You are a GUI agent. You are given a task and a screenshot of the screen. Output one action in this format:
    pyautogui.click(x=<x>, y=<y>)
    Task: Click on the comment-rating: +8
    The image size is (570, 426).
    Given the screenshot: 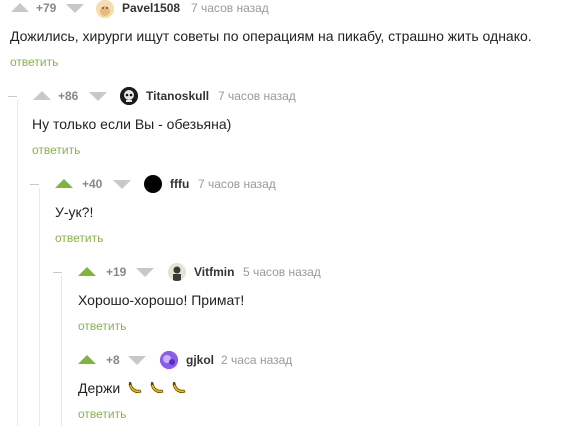 What is the action you would take?
    pyautogui.click(x=113, y=360)
    